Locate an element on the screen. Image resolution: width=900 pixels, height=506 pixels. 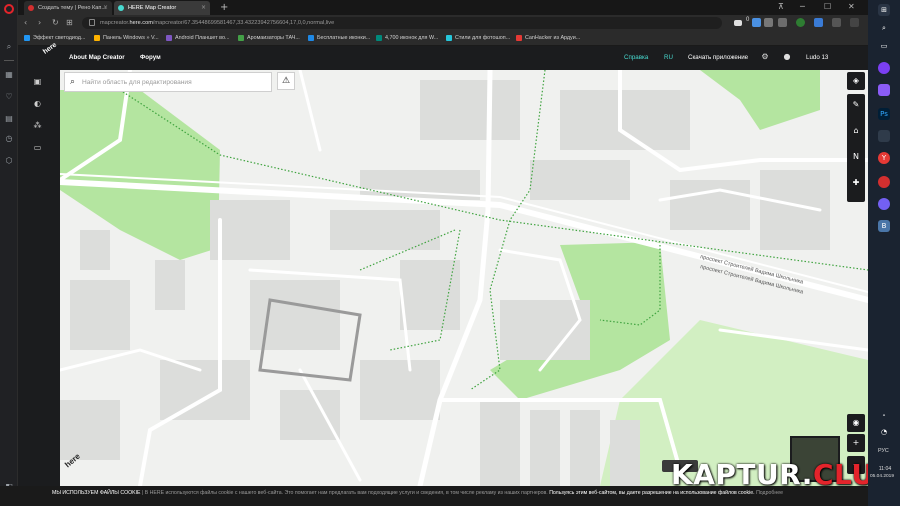
history-icon: ◷ is located at coordinates (9, 139).